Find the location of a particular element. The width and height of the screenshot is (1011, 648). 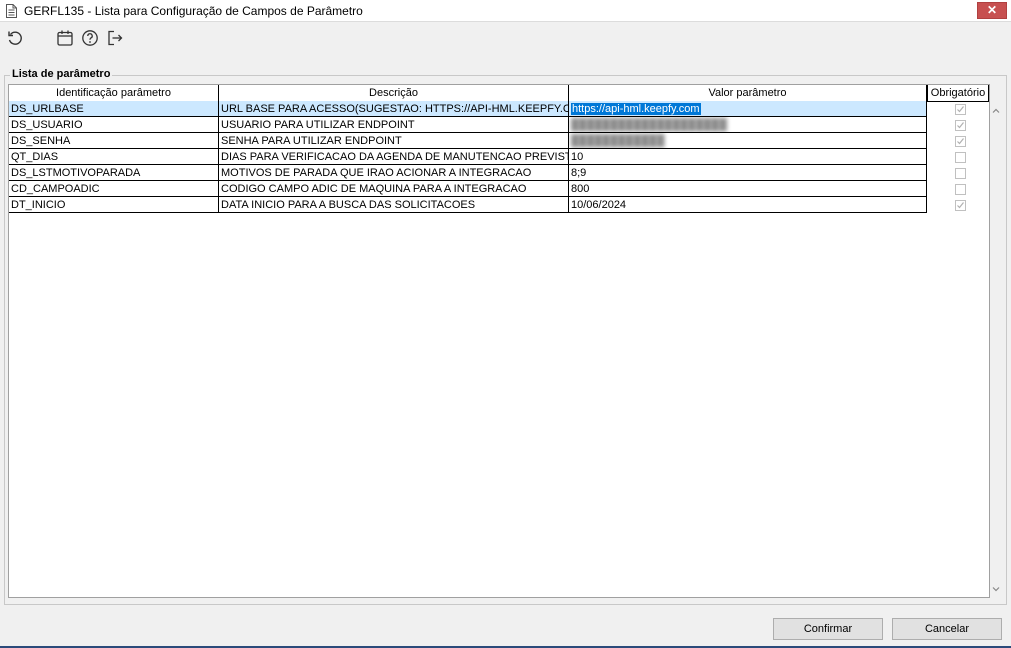

param-value-cell: ████████████ is located at coordinates (748, 141).